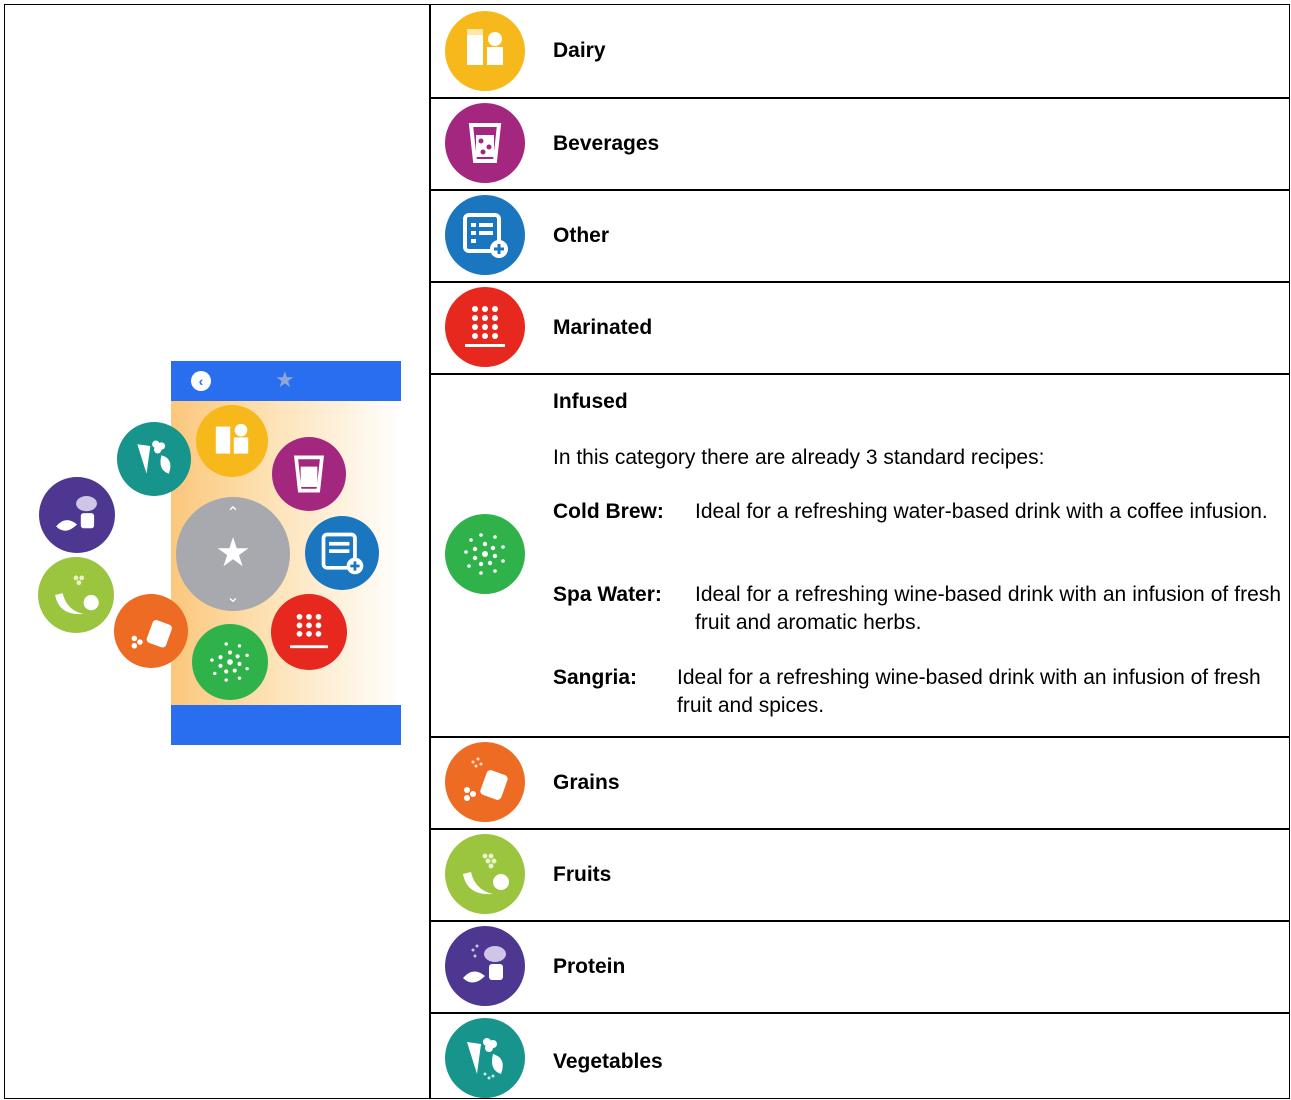 The image size is (1291, 1100). What do you see at coordinates (590, 401) in the screenshot?
I see `category-label: Infused` at bounding box center [590, 401].